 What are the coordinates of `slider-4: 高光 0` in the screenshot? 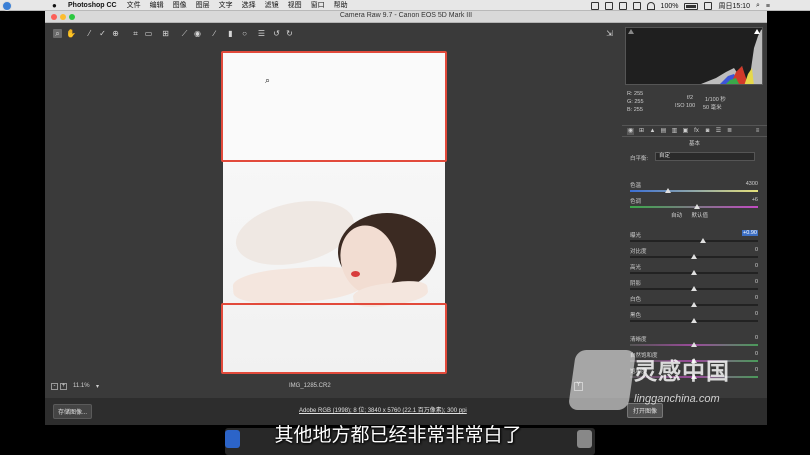 It's located at (694, 271).